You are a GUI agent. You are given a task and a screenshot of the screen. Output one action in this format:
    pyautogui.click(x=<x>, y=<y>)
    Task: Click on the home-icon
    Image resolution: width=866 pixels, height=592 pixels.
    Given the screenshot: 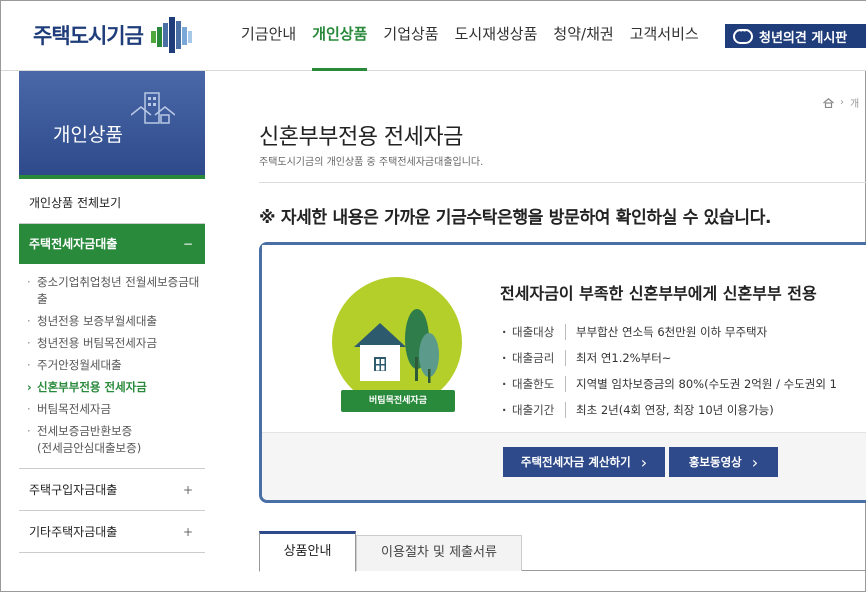 What is the action you would take?
    pyautogui.click(x=828, y=102)
    